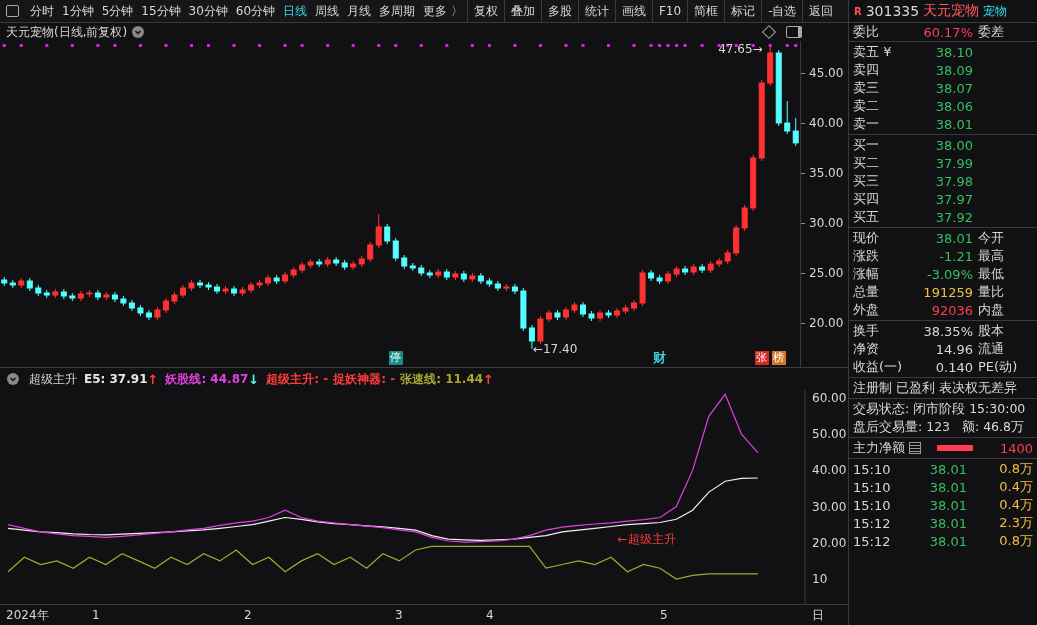  Describe the element at coordinates (740, 49) in the screenshot. I see `high-price-label: 47.65→` at that location.